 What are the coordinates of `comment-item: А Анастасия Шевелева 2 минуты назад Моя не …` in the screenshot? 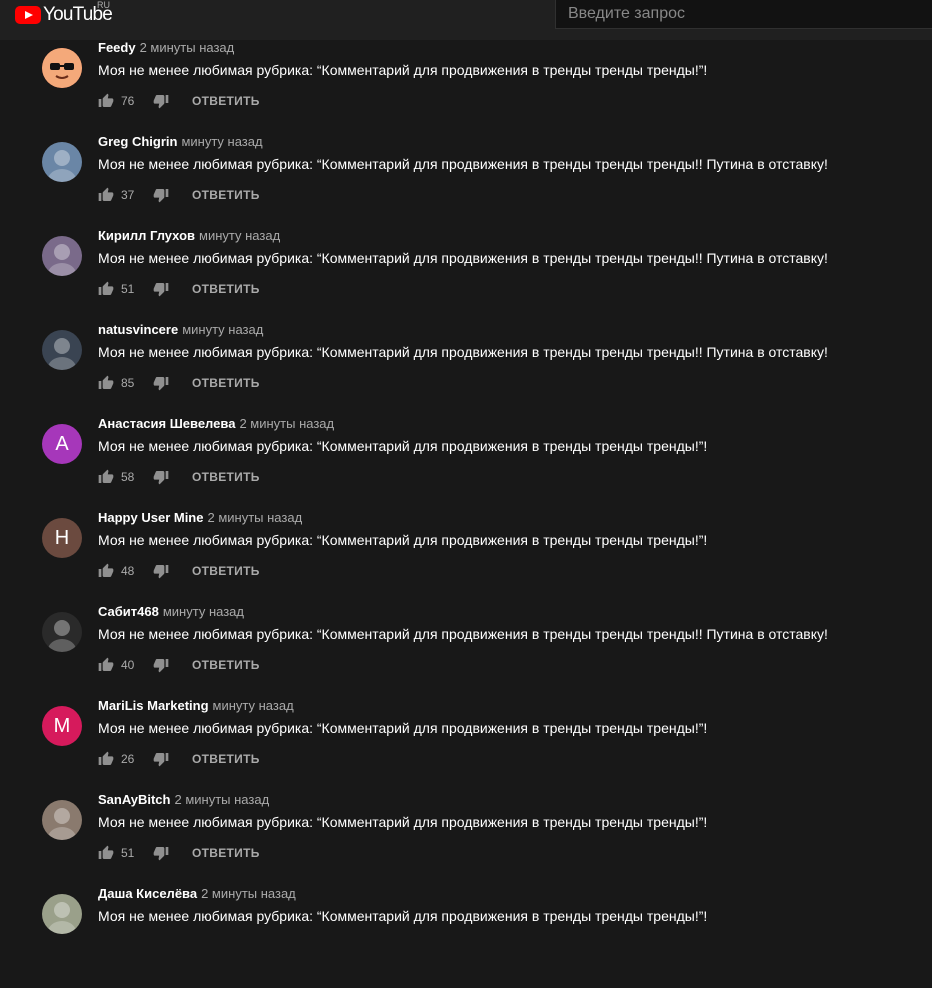 It's located at (466, 467).